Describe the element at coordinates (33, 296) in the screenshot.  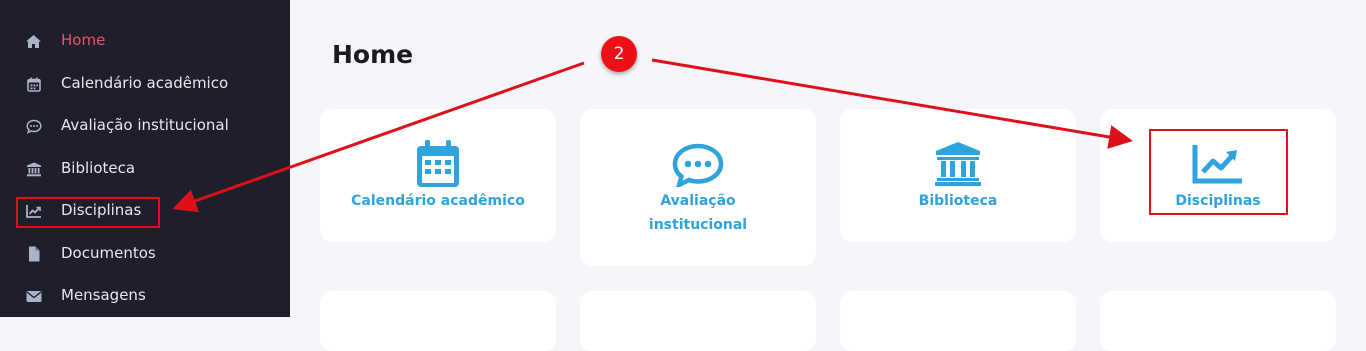
I see `envelope-icon` at that location.